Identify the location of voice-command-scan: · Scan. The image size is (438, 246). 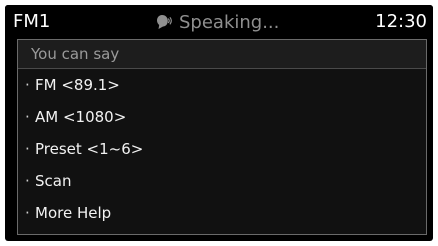
(222, 181).